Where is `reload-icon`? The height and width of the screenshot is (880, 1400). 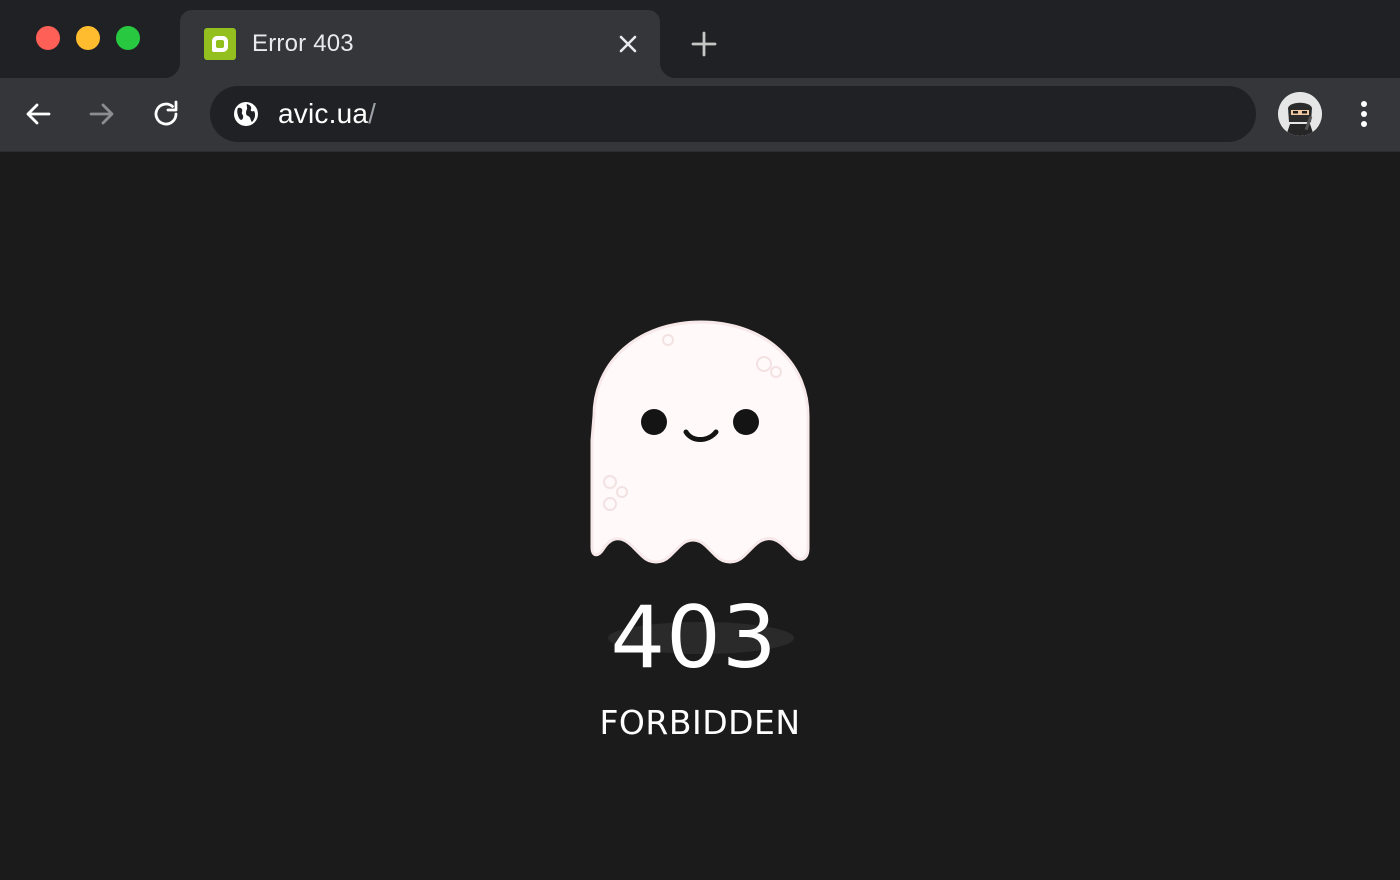 reload-icon is located at coordinates (166, 114).